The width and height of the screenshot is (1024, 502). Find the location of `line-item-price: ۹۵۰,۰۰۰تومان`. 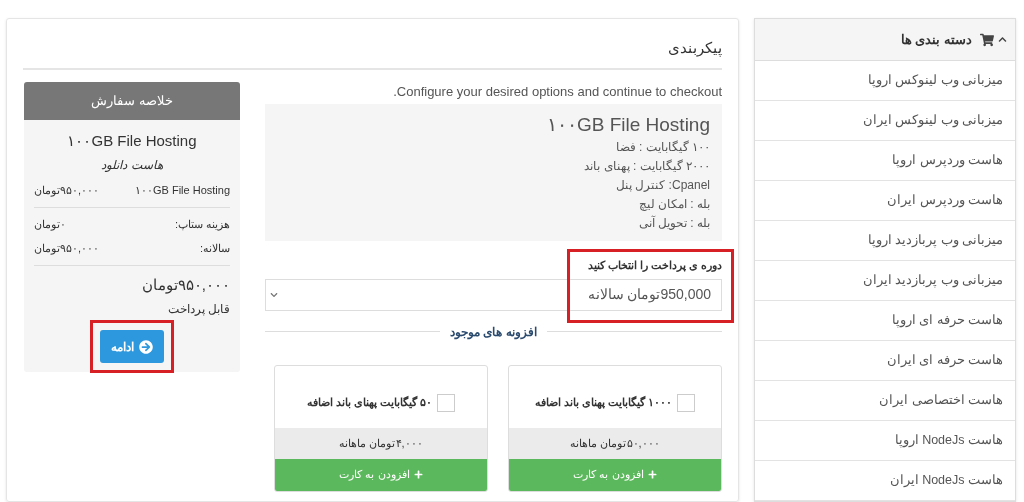

line-item-price: ۹۵۰,۰۰۰تومان is located at coordinates (67, 191).